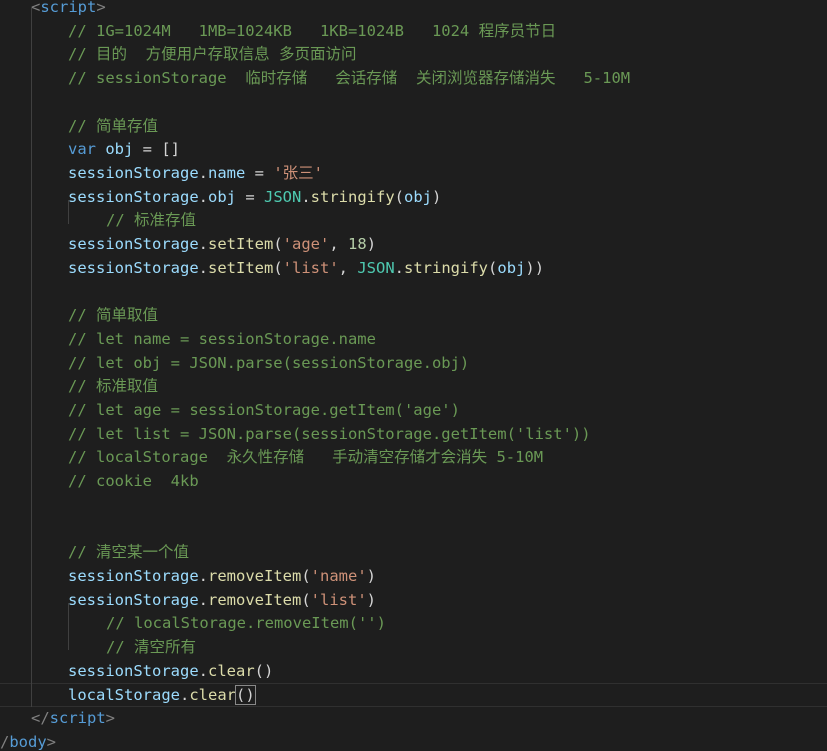 The image size is (827, 751). I want to click on code-line: // 标准存值, so click(413, 221).